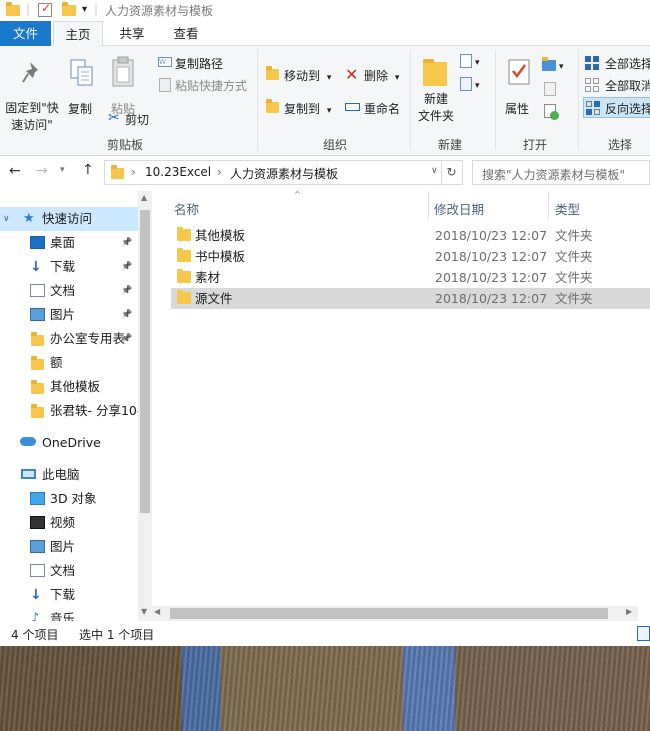 This screenshot has height=731, width=650. What do you see at coordinates (470, 84) in the screenshot?
I see `easy-access-button: ▾` at bounding box center [470, 84].